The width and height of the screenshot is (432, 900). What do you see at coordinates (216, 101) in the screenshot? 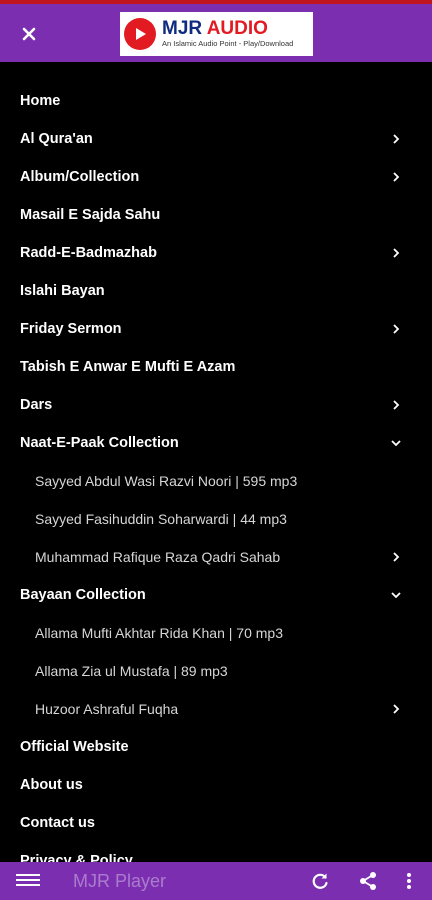
I see `menu-item: Home` at bounding box center [216, 101].